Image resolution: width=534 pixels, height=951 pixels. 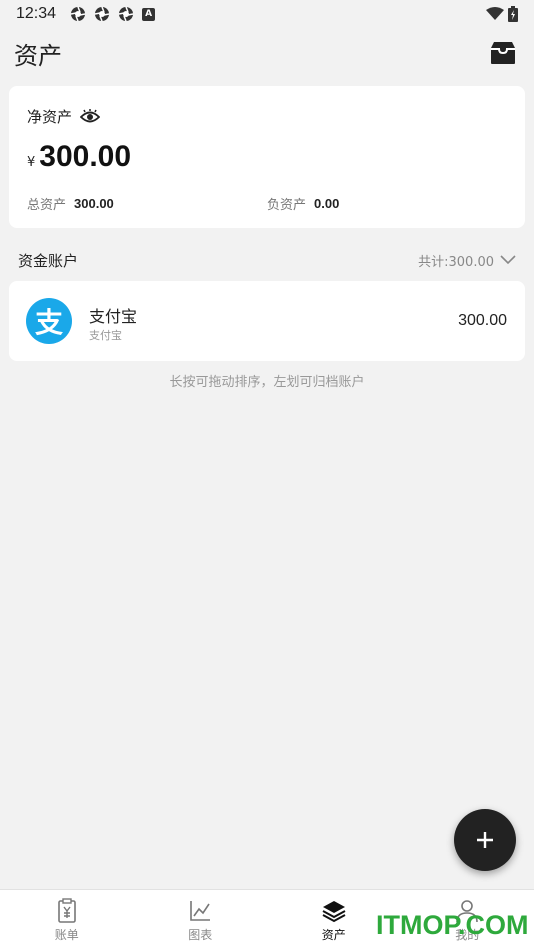 What do you see at coordinates (46, 203) in the screenshot?
I see `total-assets-label: 总资产` at bounding box center [46, 203].